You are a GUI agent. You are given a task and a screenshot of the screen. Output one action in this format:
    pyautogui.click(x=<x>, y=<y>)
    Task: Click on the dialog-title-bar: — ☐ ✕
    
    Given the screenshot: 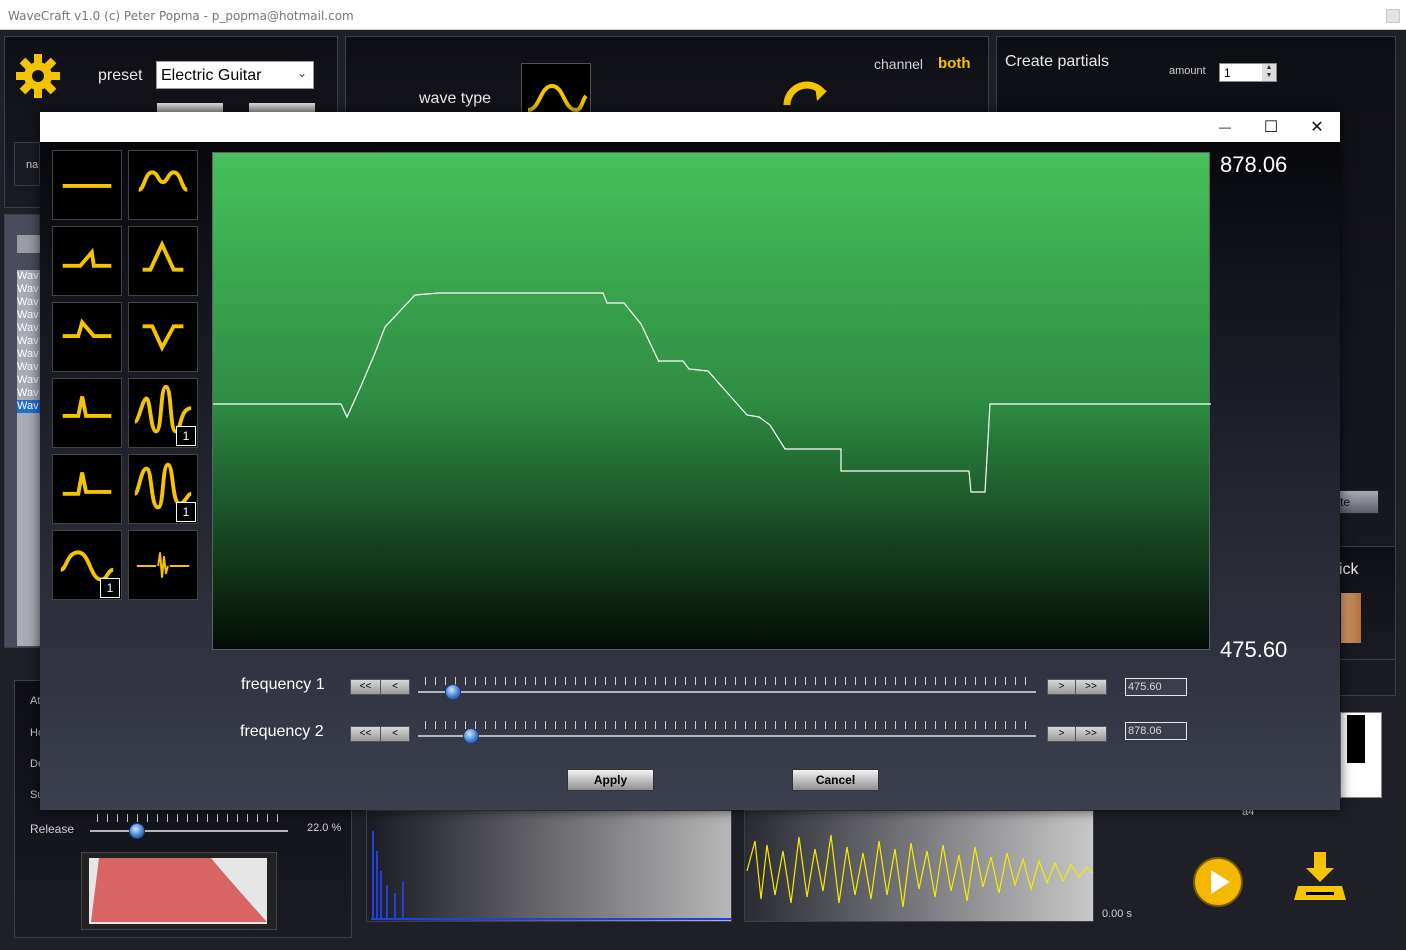 What is the action you would take?
    pyautogui.click(x=690, y=127)
    